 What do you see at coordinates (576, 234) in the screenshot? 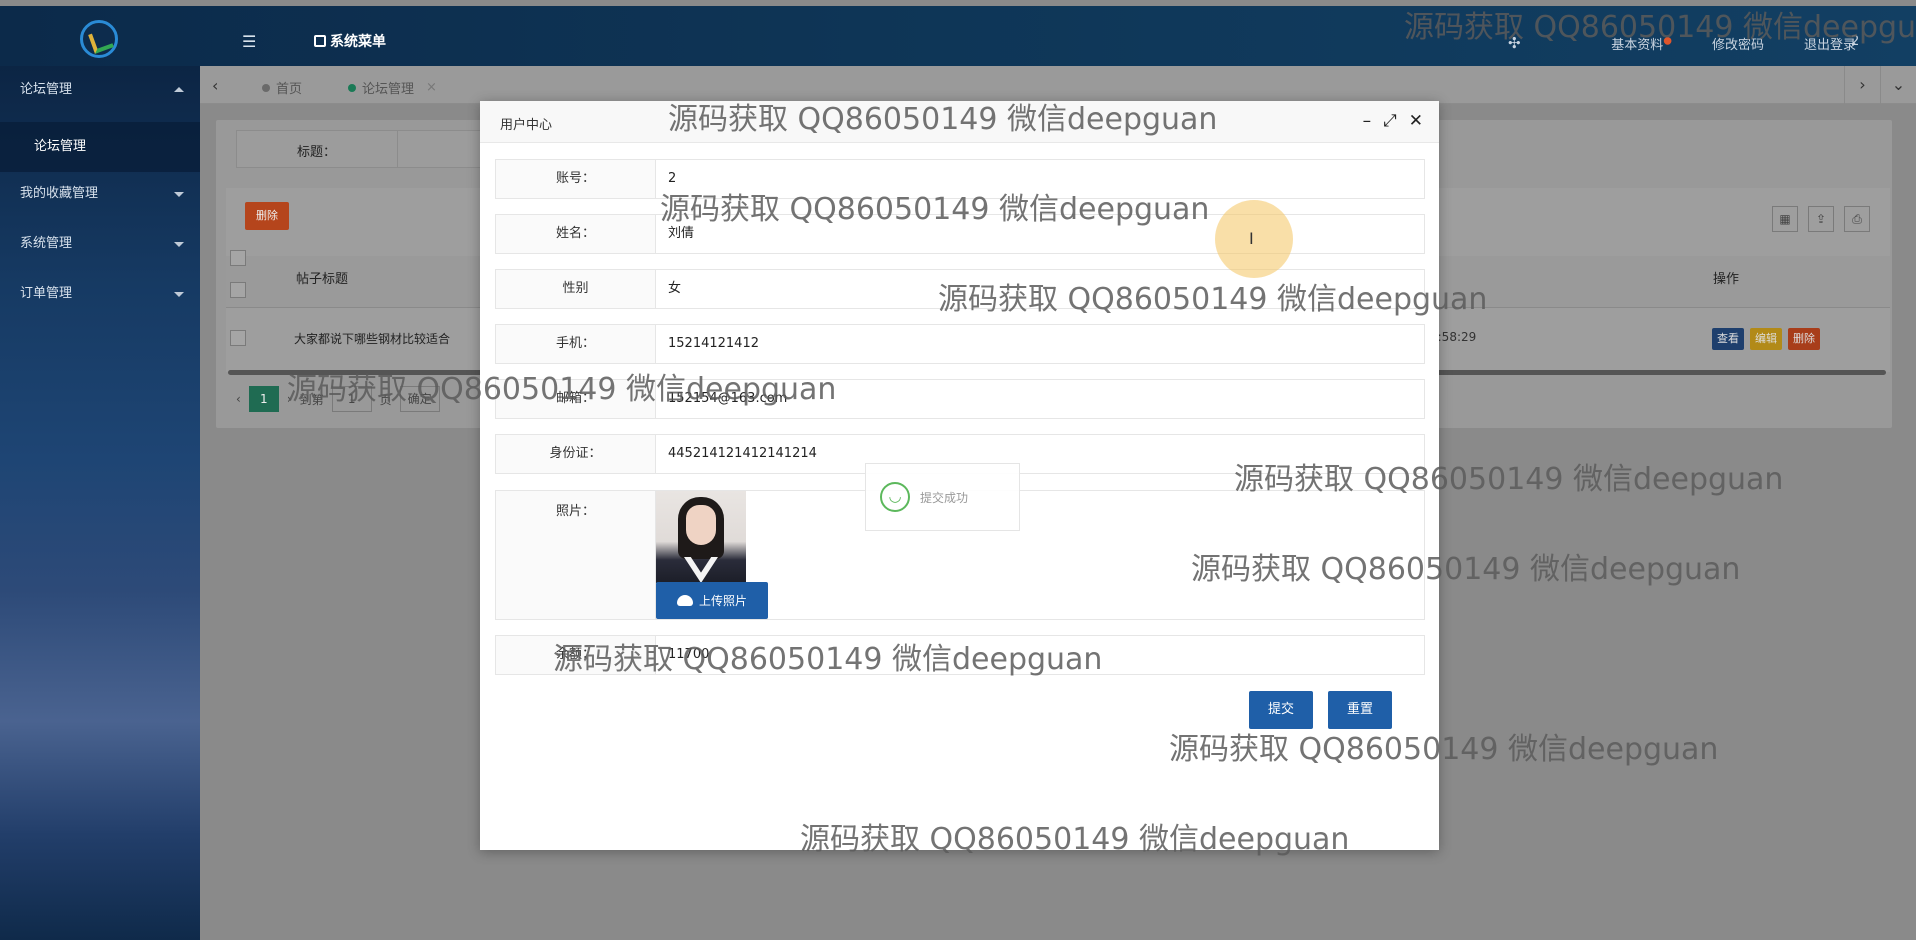
I see `field-label: 姓名：` at bounding box center [576, 234].